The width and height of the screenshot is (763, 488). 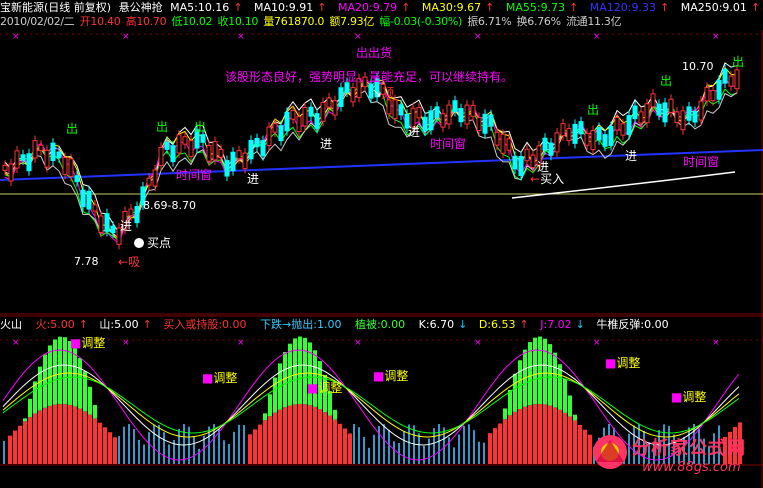 I want to click on time-window-3: 时间窗, so click(x=701, y=162).